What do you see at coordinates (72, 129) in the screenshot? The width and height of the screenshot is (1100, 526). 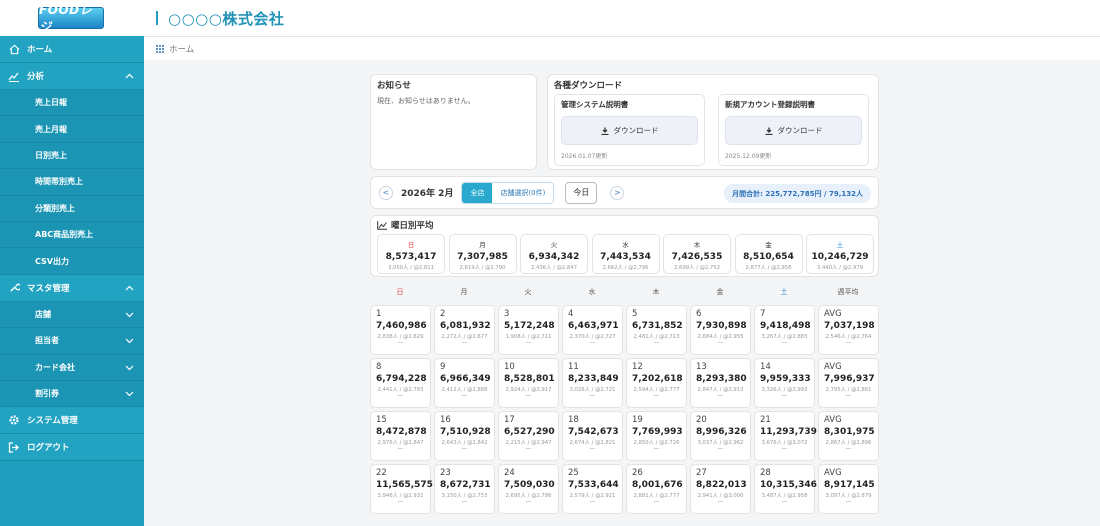 I see `sidebar-item-analysis: 売上月報` at bounding box center [72, 129].